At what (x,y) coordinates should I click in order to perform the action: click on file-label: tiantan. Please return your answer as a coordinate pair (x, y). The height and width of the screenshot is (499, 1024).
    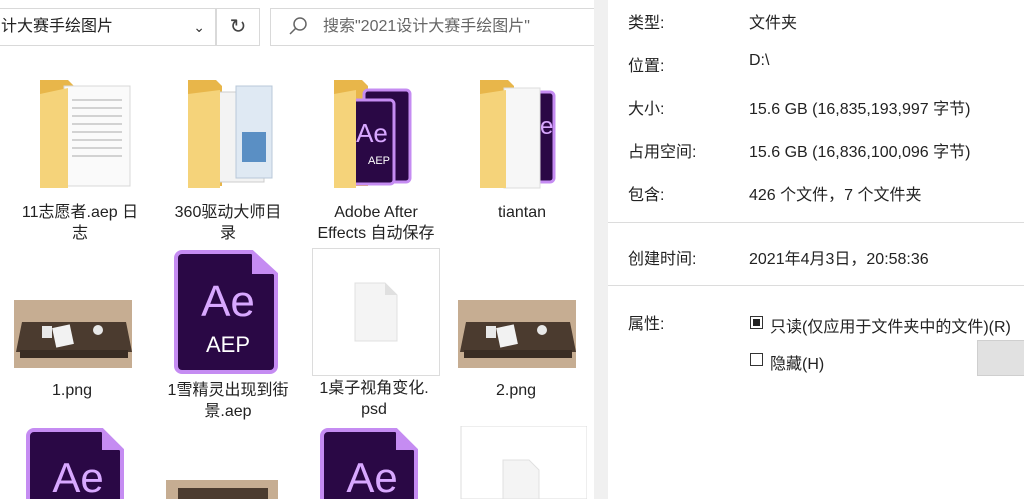
    Looking at the image, I should click on (522, 212).